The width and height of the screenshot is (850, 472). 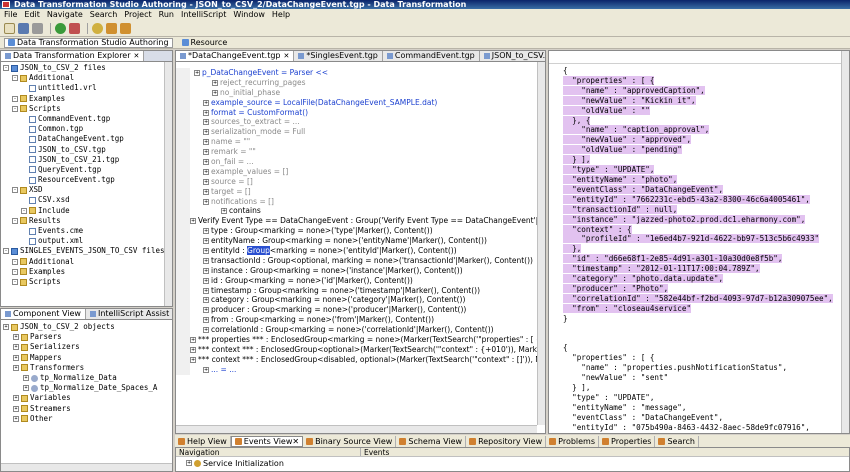 I want to click on tree-item: + Other, so click(x=86, y=419).